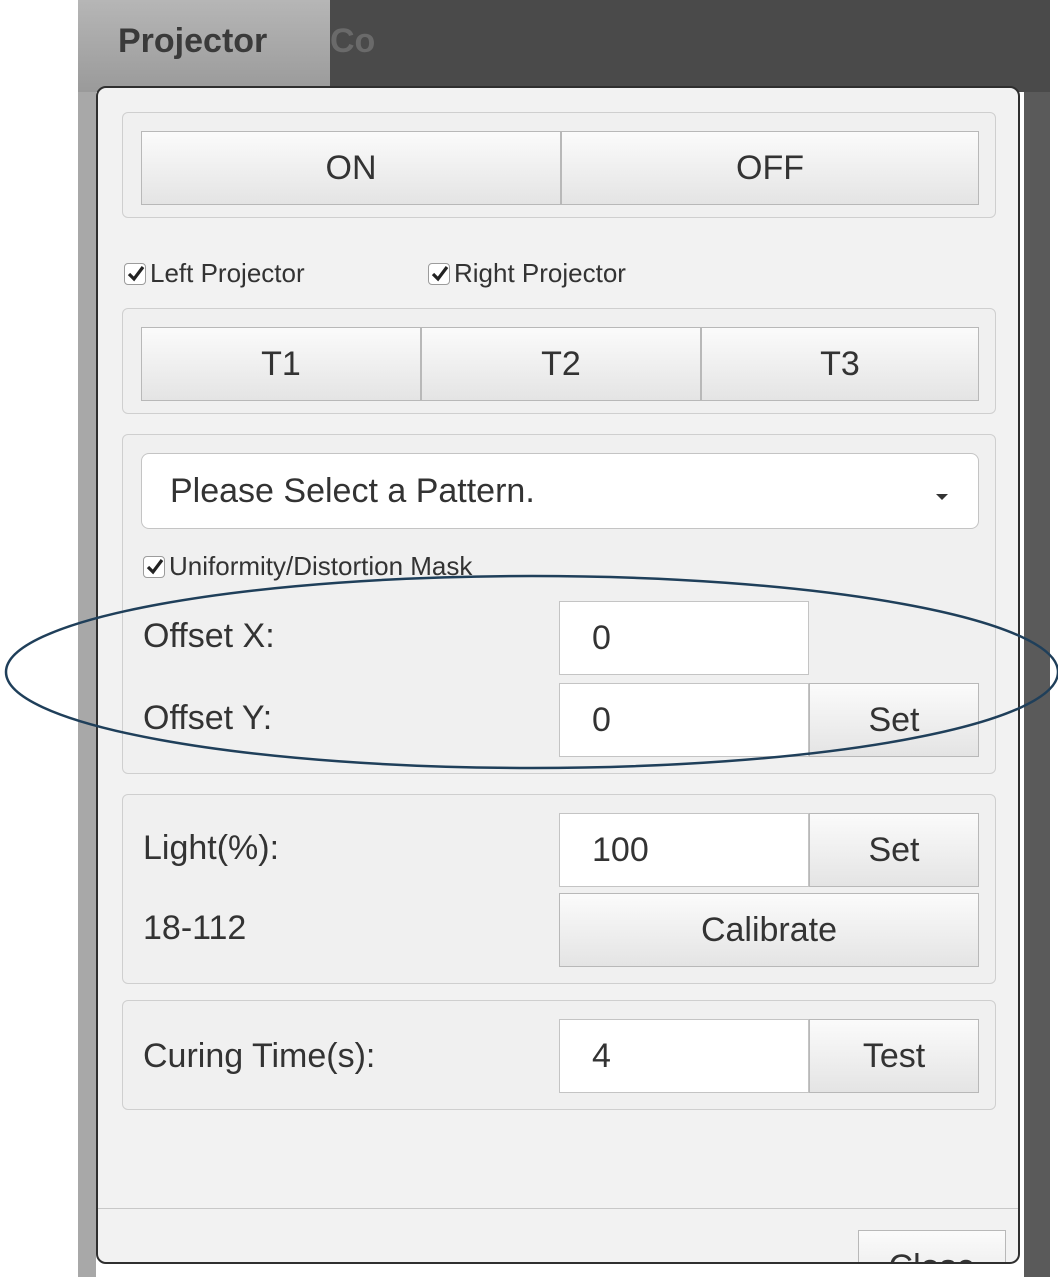  I want to click on test-pattern-group: T1 T2 T3, so click(559, 361).